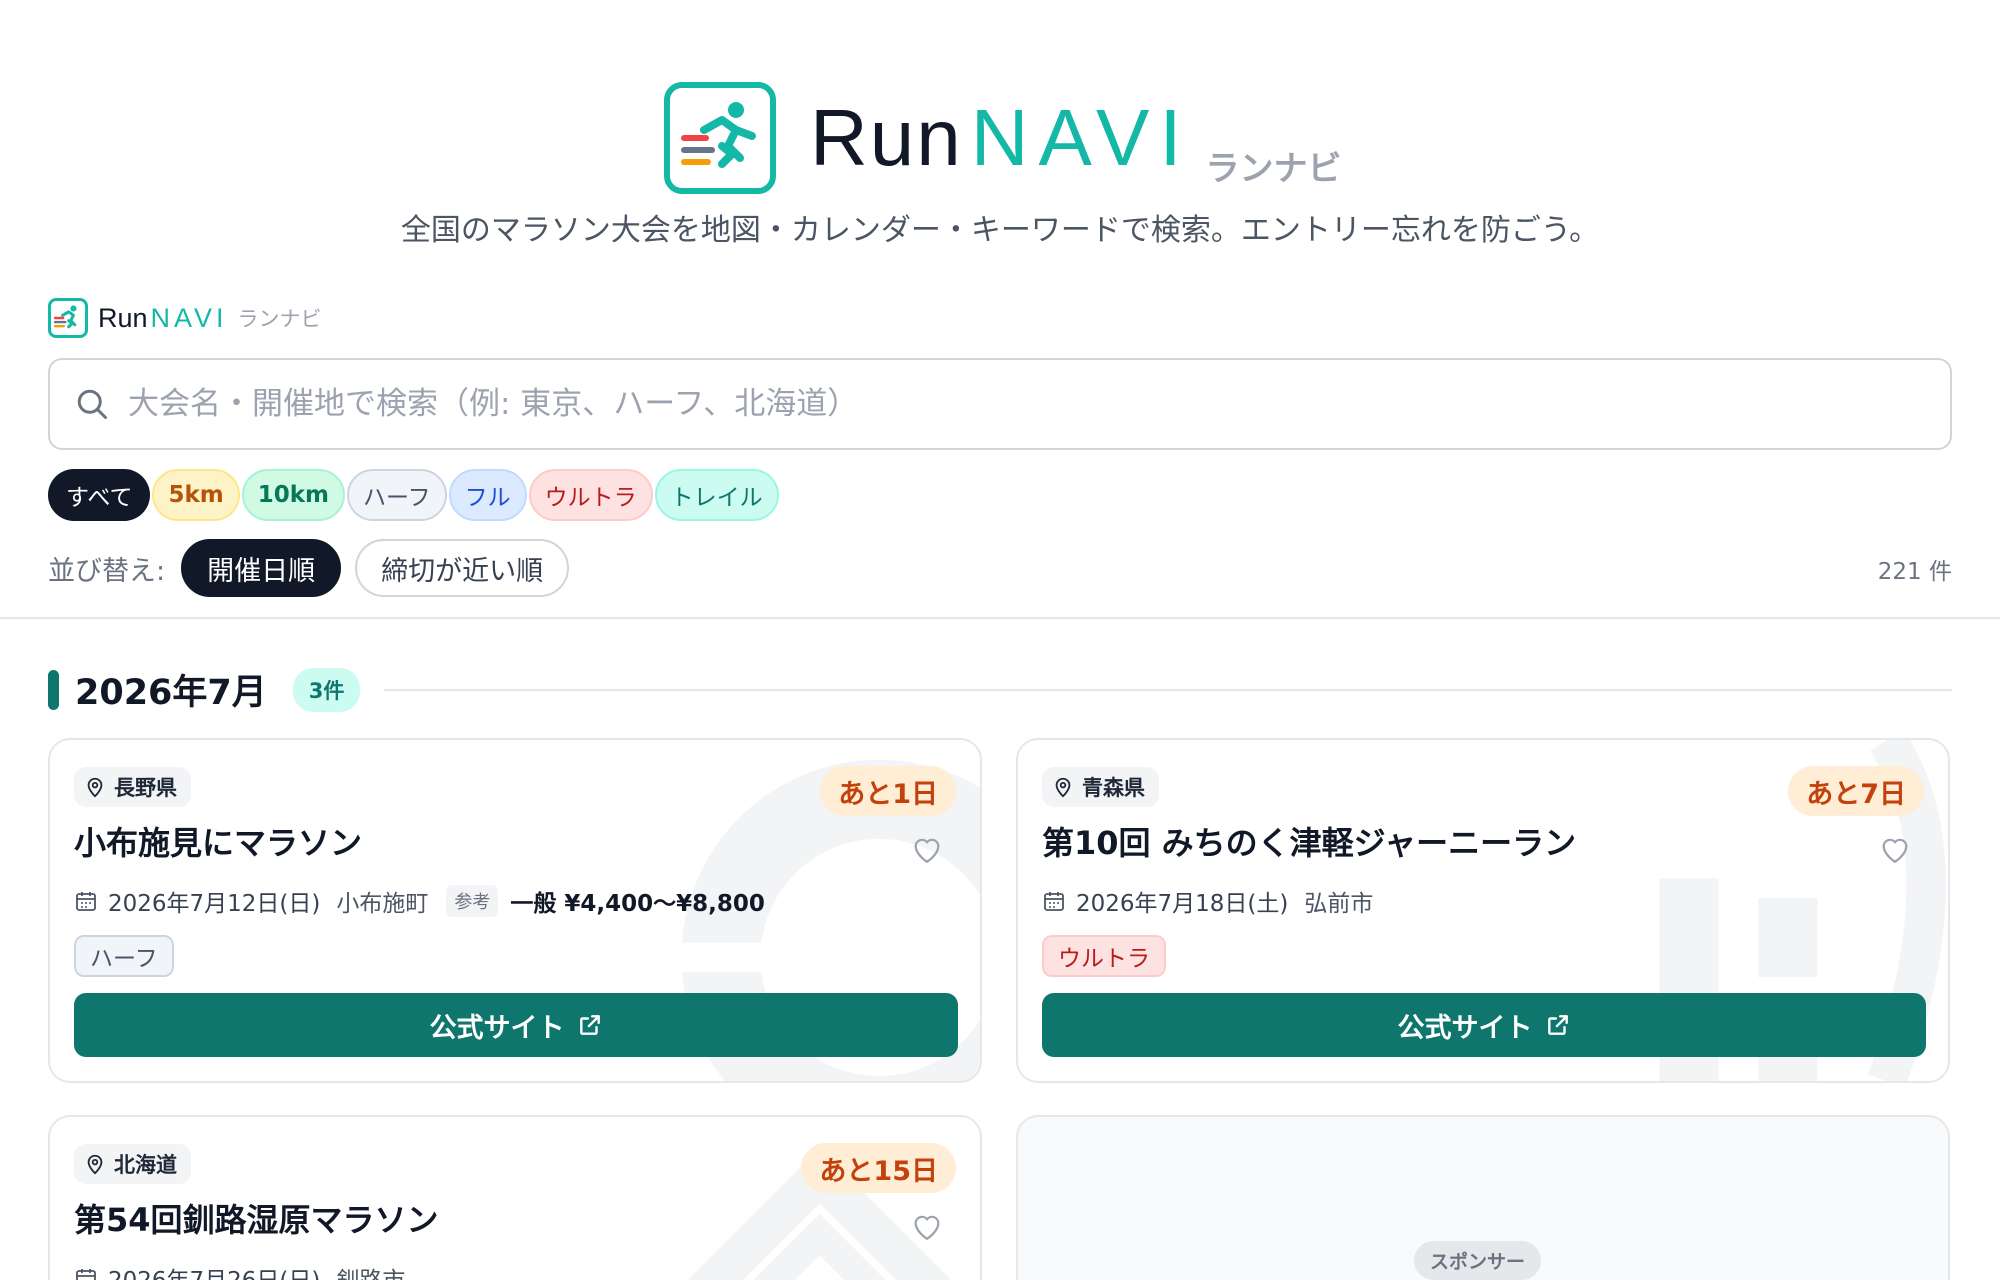 This screenshot has width=2000, height=1280. I want to click on month-count-badge: 3件, so click(326, 689).